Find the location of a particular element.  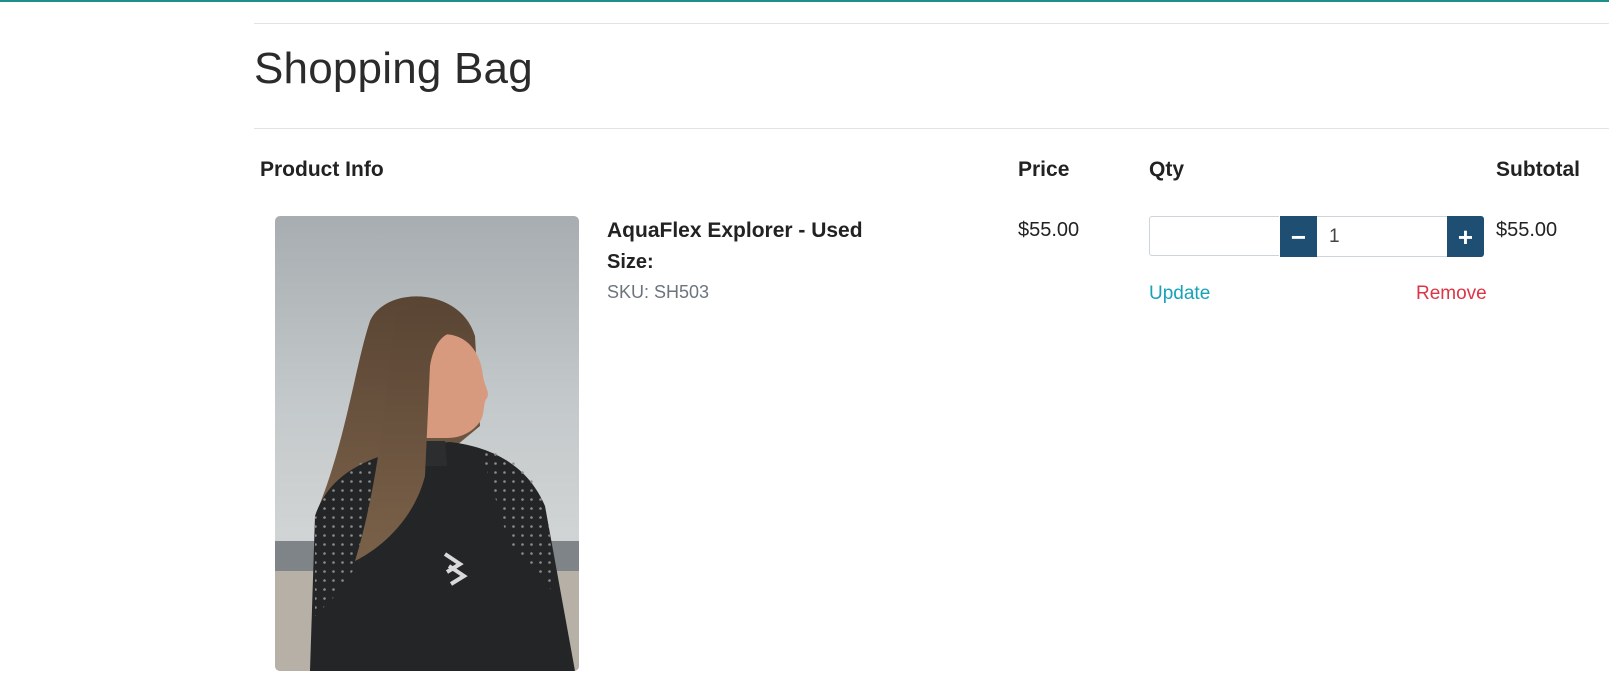

product-size-label: Size: is located at coordinates (630, 262).